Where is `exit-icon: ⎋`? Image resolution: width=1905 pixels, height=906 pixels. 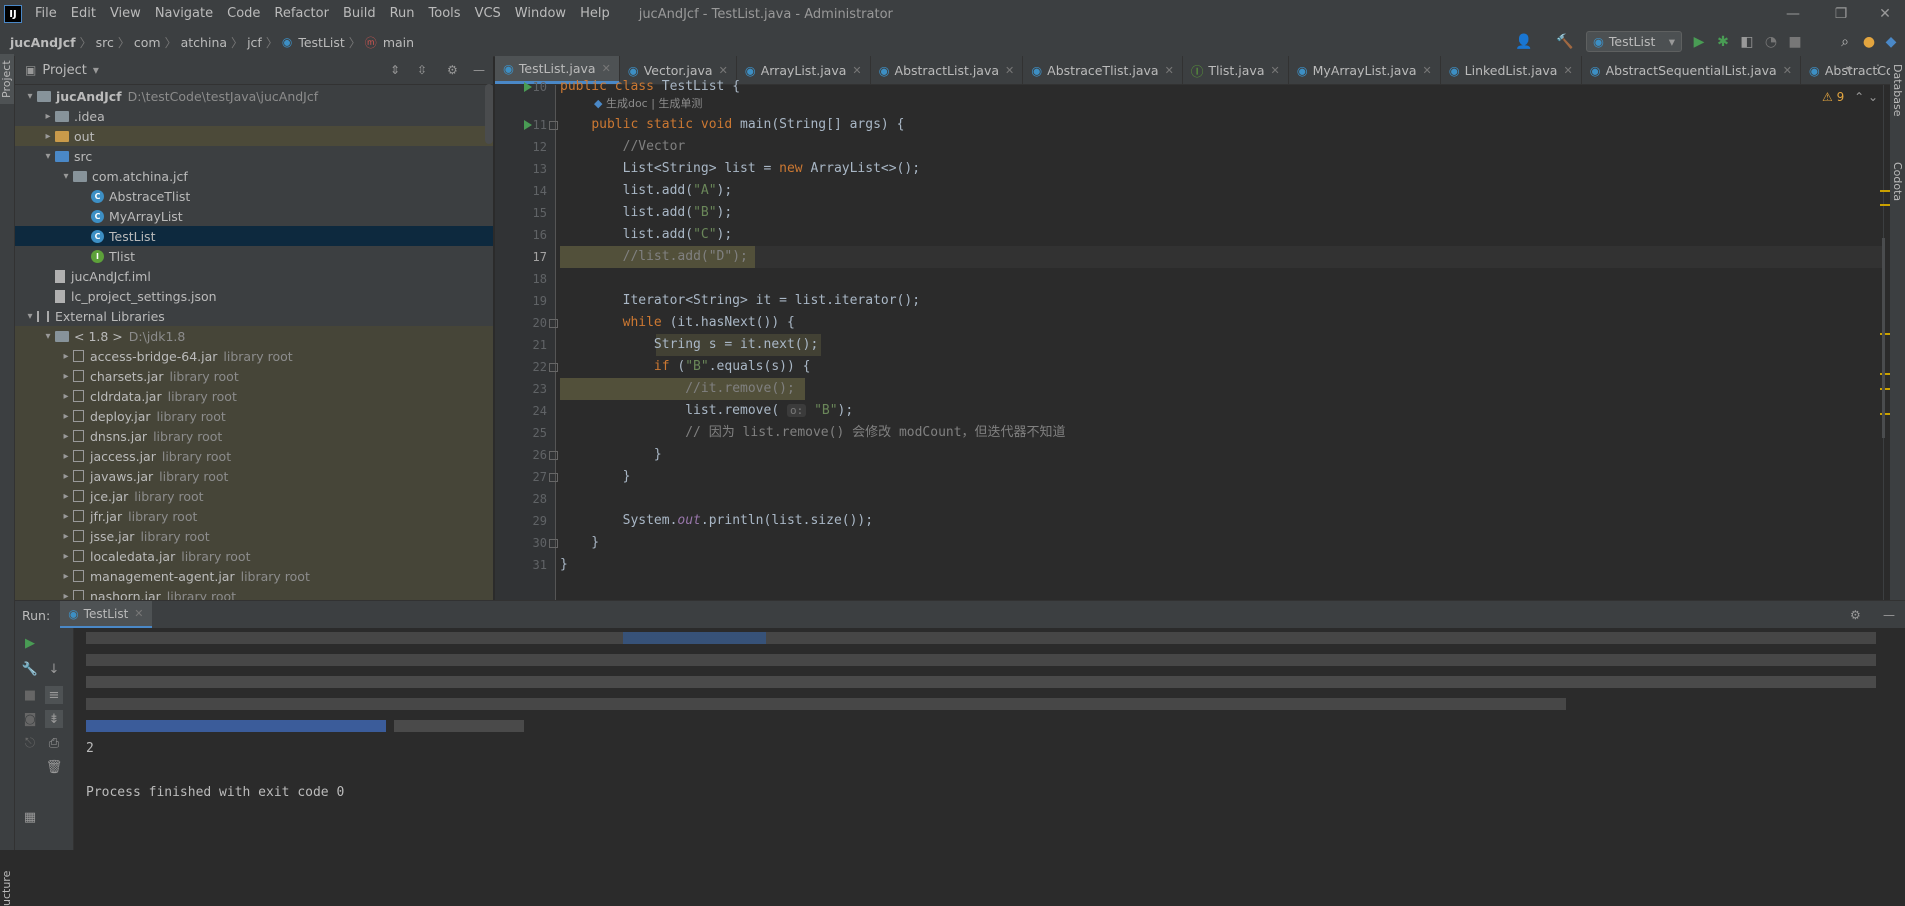 exit-icon: ⎋ is located at coordinates (30, 743).